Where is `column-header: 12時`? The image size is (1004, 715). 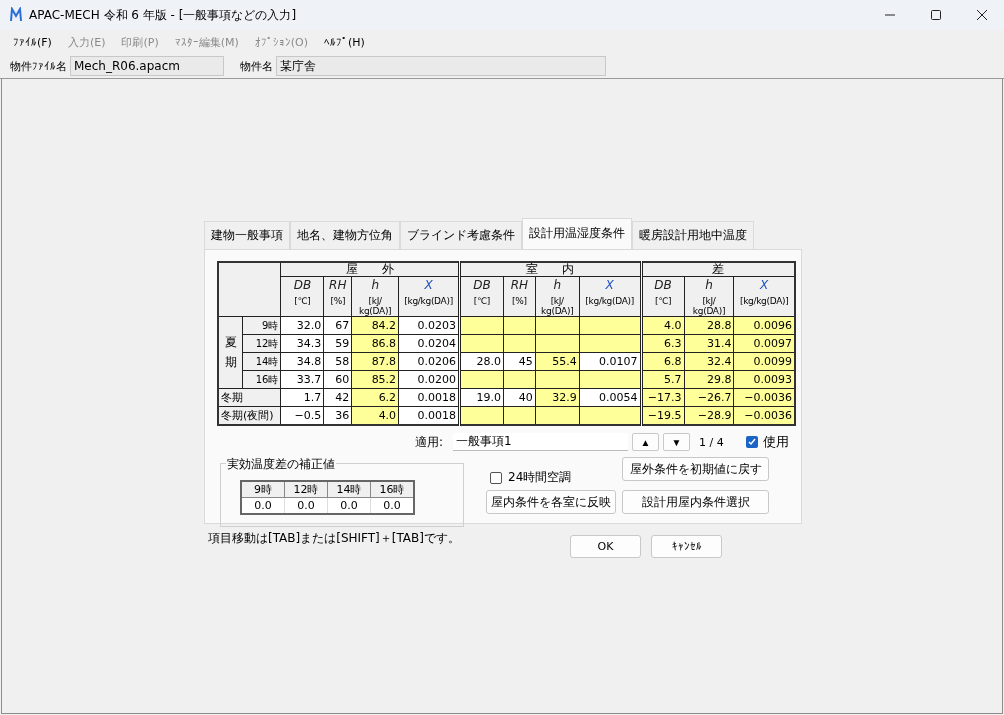 column-header: 12時 is located at coordinates (306, 489).